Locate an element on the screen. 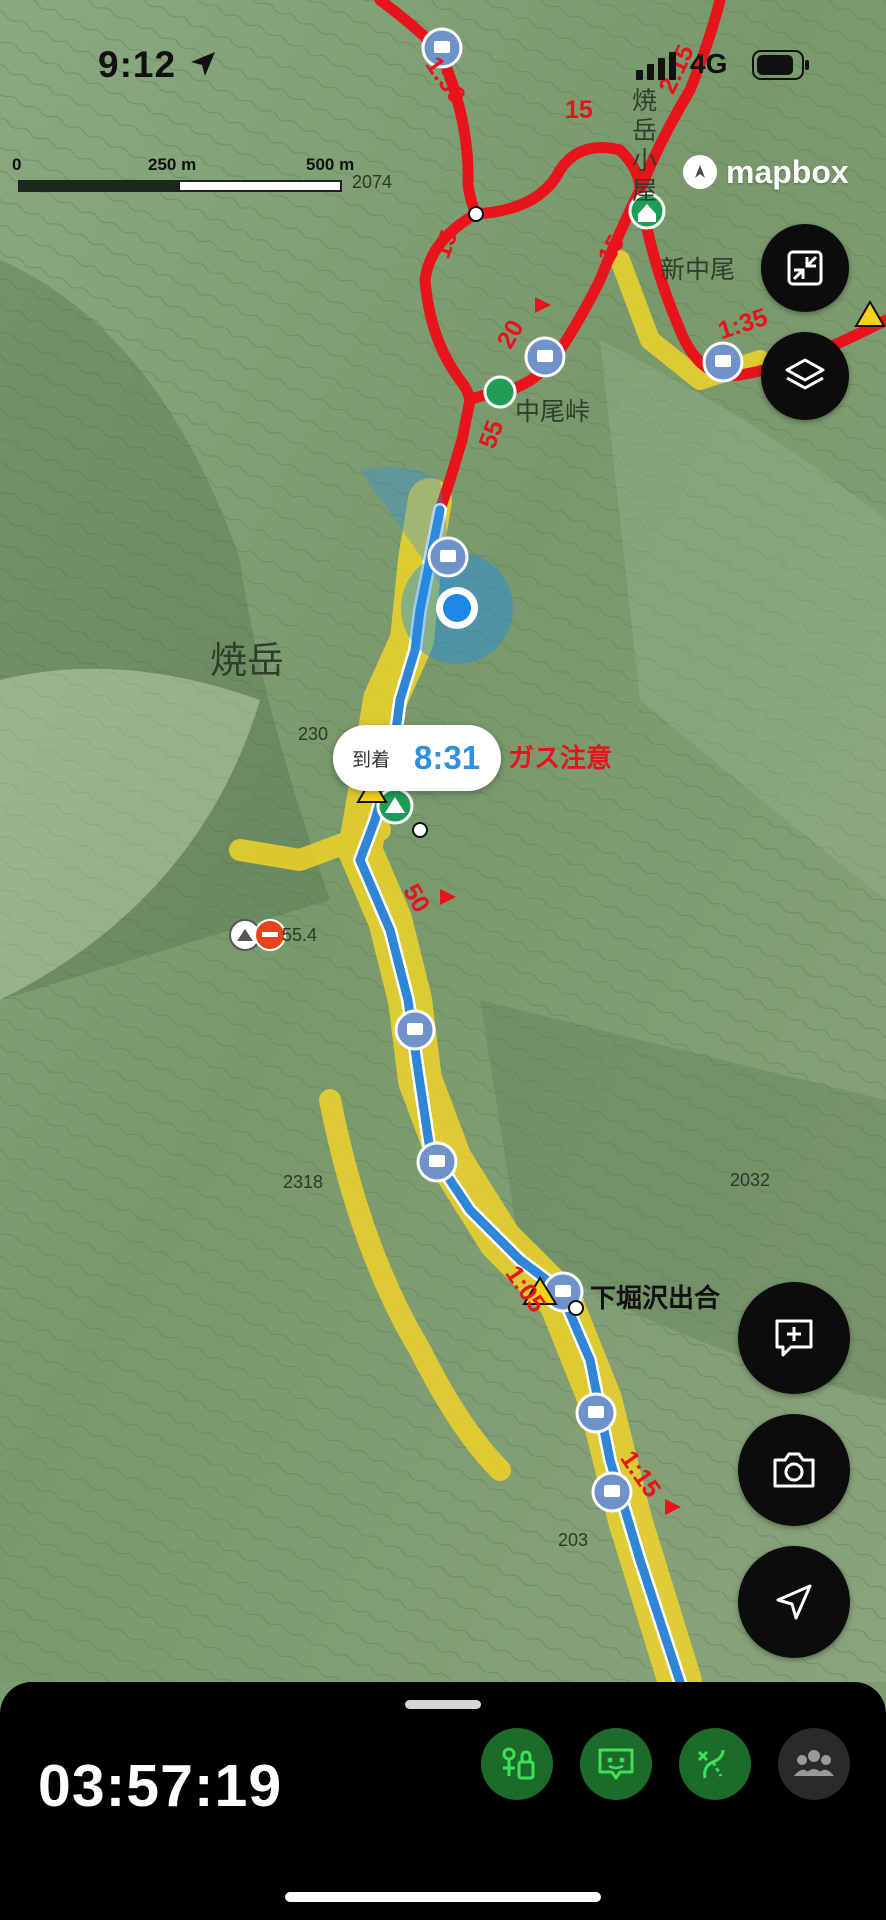  home-indicator is located at coordinates (443, 1897).